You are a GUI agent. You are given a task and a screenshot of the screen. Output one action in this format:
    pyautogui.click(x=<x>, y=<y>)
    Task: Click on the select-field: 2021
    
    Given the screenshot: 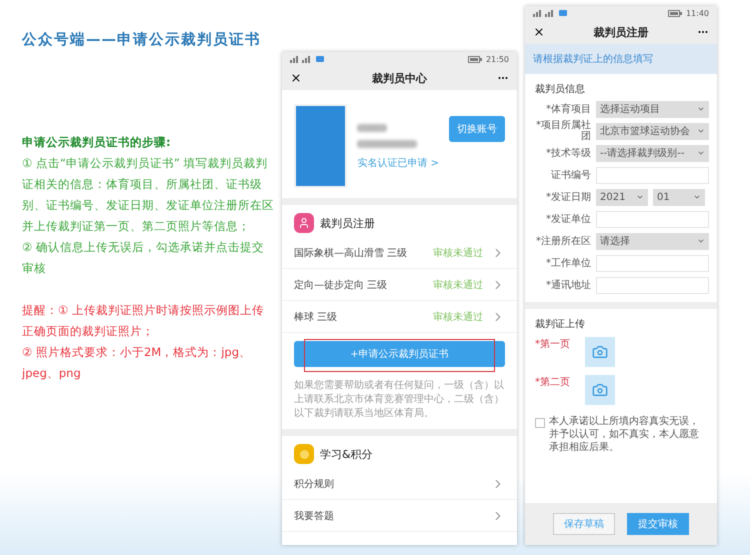 What is the action you would take?
    pyautogui.click(x=622, y=197)
    